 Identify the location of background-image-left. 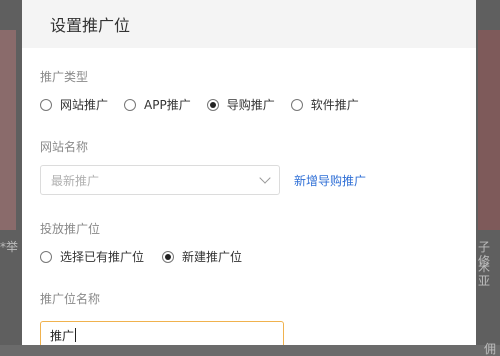
(8, 130).